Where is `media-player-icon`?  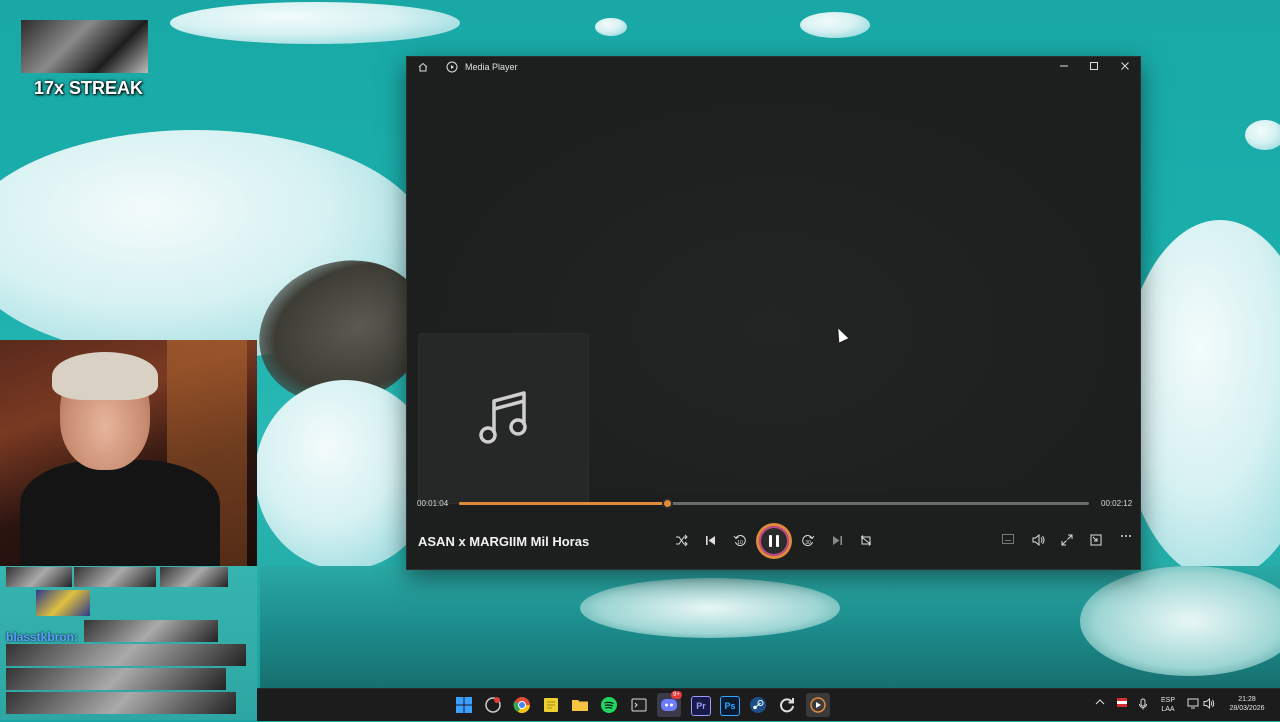 media-player-icon is located at coordinates (818, 705).